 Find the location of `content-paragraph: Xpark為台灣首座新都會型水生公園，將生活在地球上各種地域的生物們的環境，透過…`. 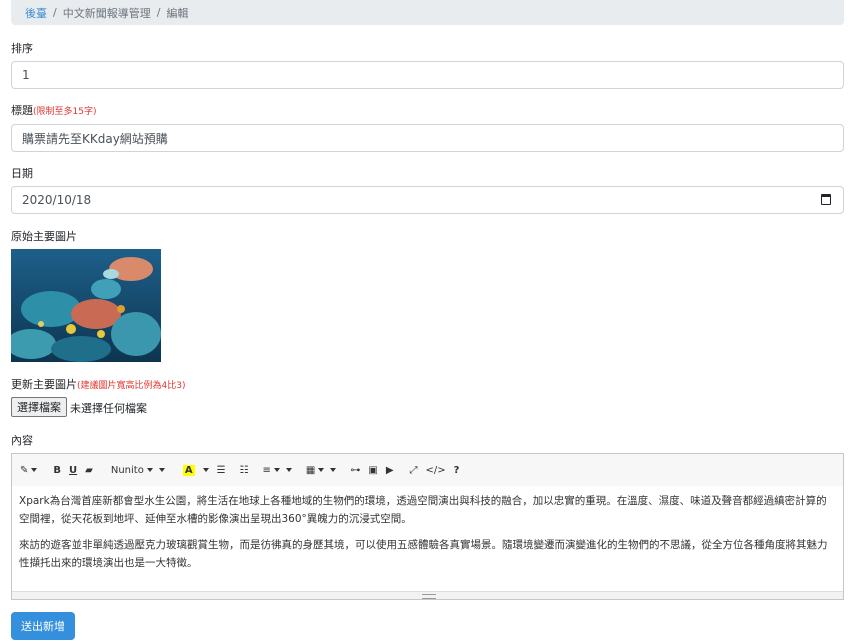

content-paragraph: Xpark為台灣首座新都會型水生公園，將生活在地球上各種地域的生物們的環境，透過… is located at coordinates (423, 510).